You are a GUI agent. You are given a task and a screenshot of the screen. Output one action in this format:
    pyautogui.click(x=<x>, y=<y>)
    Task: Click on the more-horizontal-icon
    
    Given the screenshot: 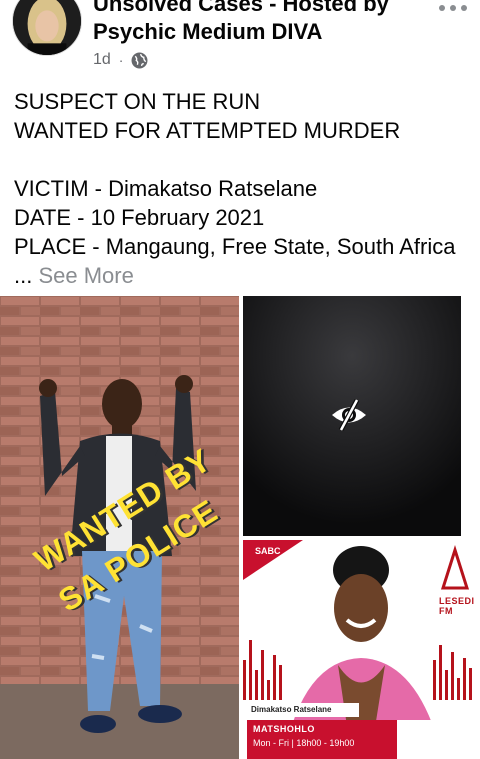 What is the action you would take?
    pyautogui.click(x=453, y=10)
    